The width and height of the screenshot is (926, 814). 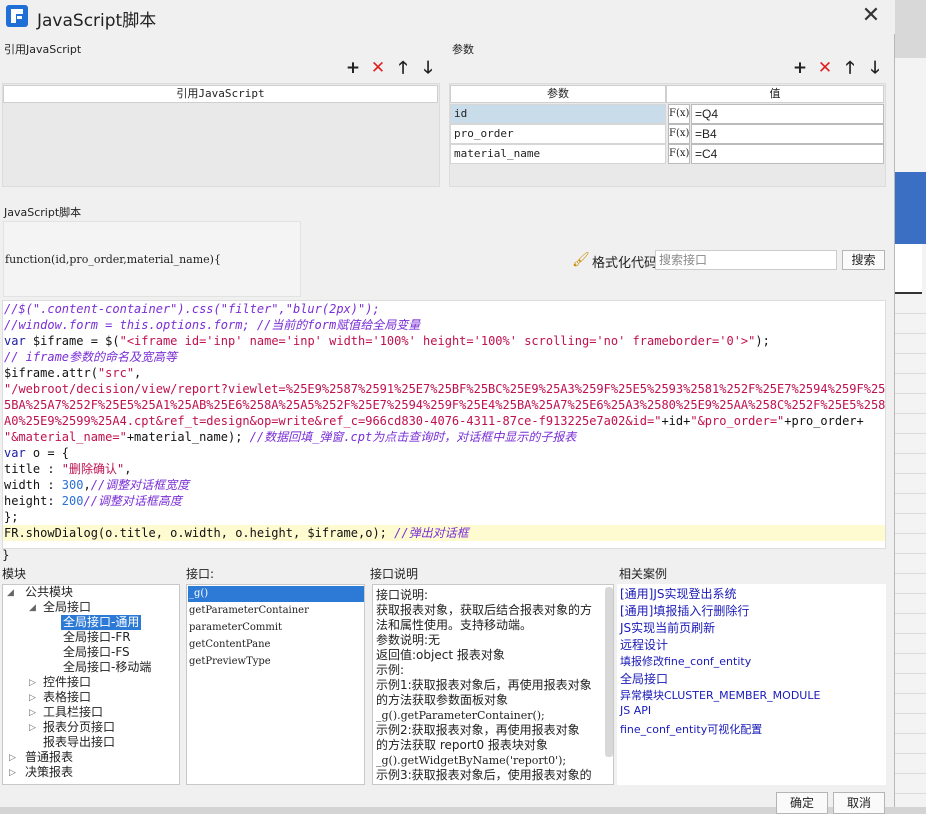 I want to click on params-label: 参数, so click(x=463, y=49).